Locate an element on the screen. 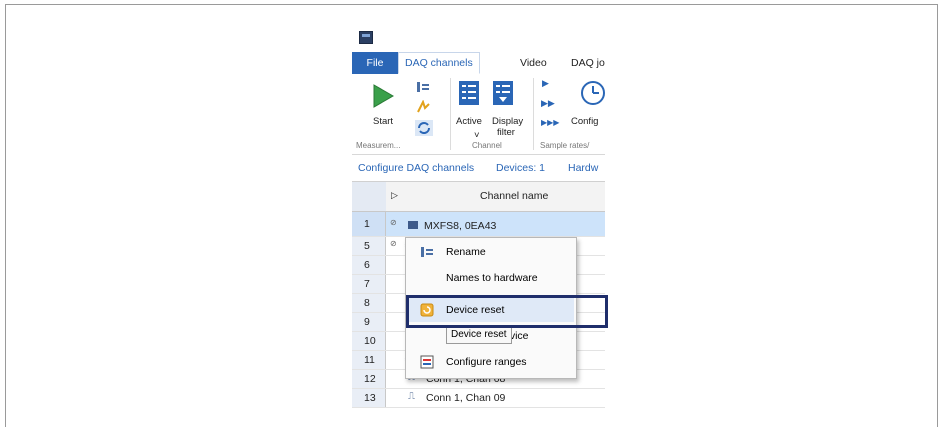 The image size is (943, 427). menu-item-label: Names to hardware is located at coordinates (492, 278).